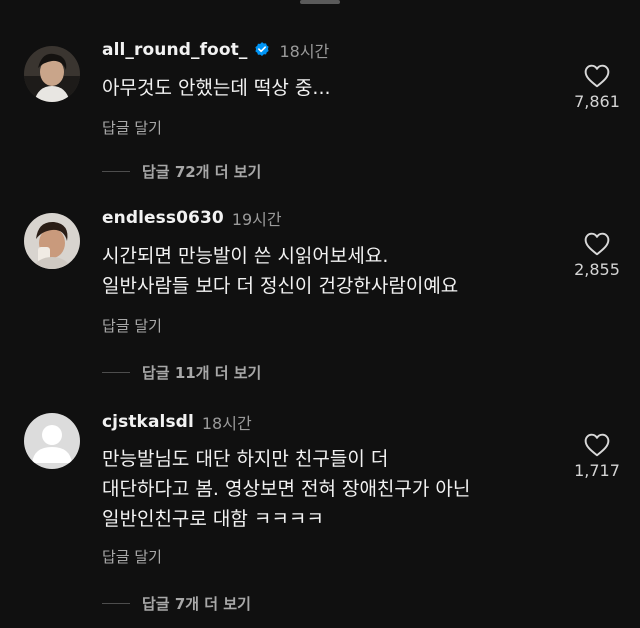  What do you see at coordinates (597, 269) in the screenshot?
I see `like-count: 2,855` at bounding box center [597, 269].